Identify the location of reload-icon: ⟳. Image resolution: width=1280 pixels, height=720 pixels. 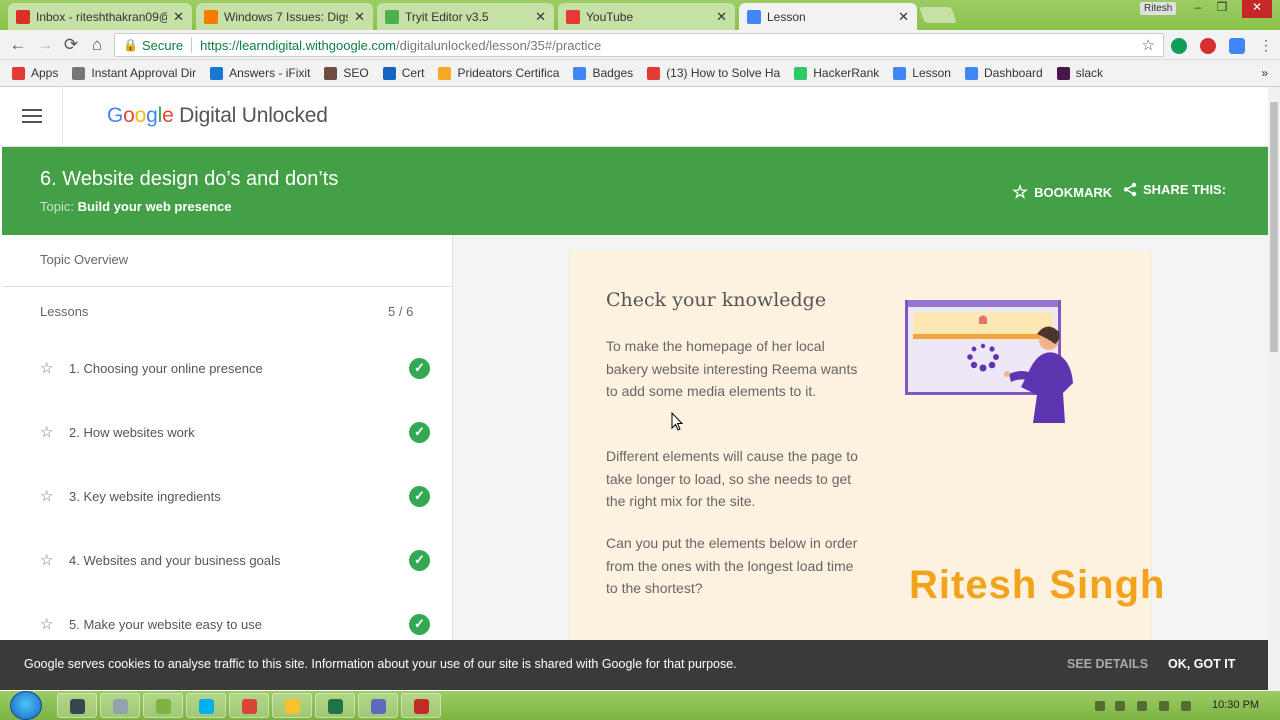
(71, 45).